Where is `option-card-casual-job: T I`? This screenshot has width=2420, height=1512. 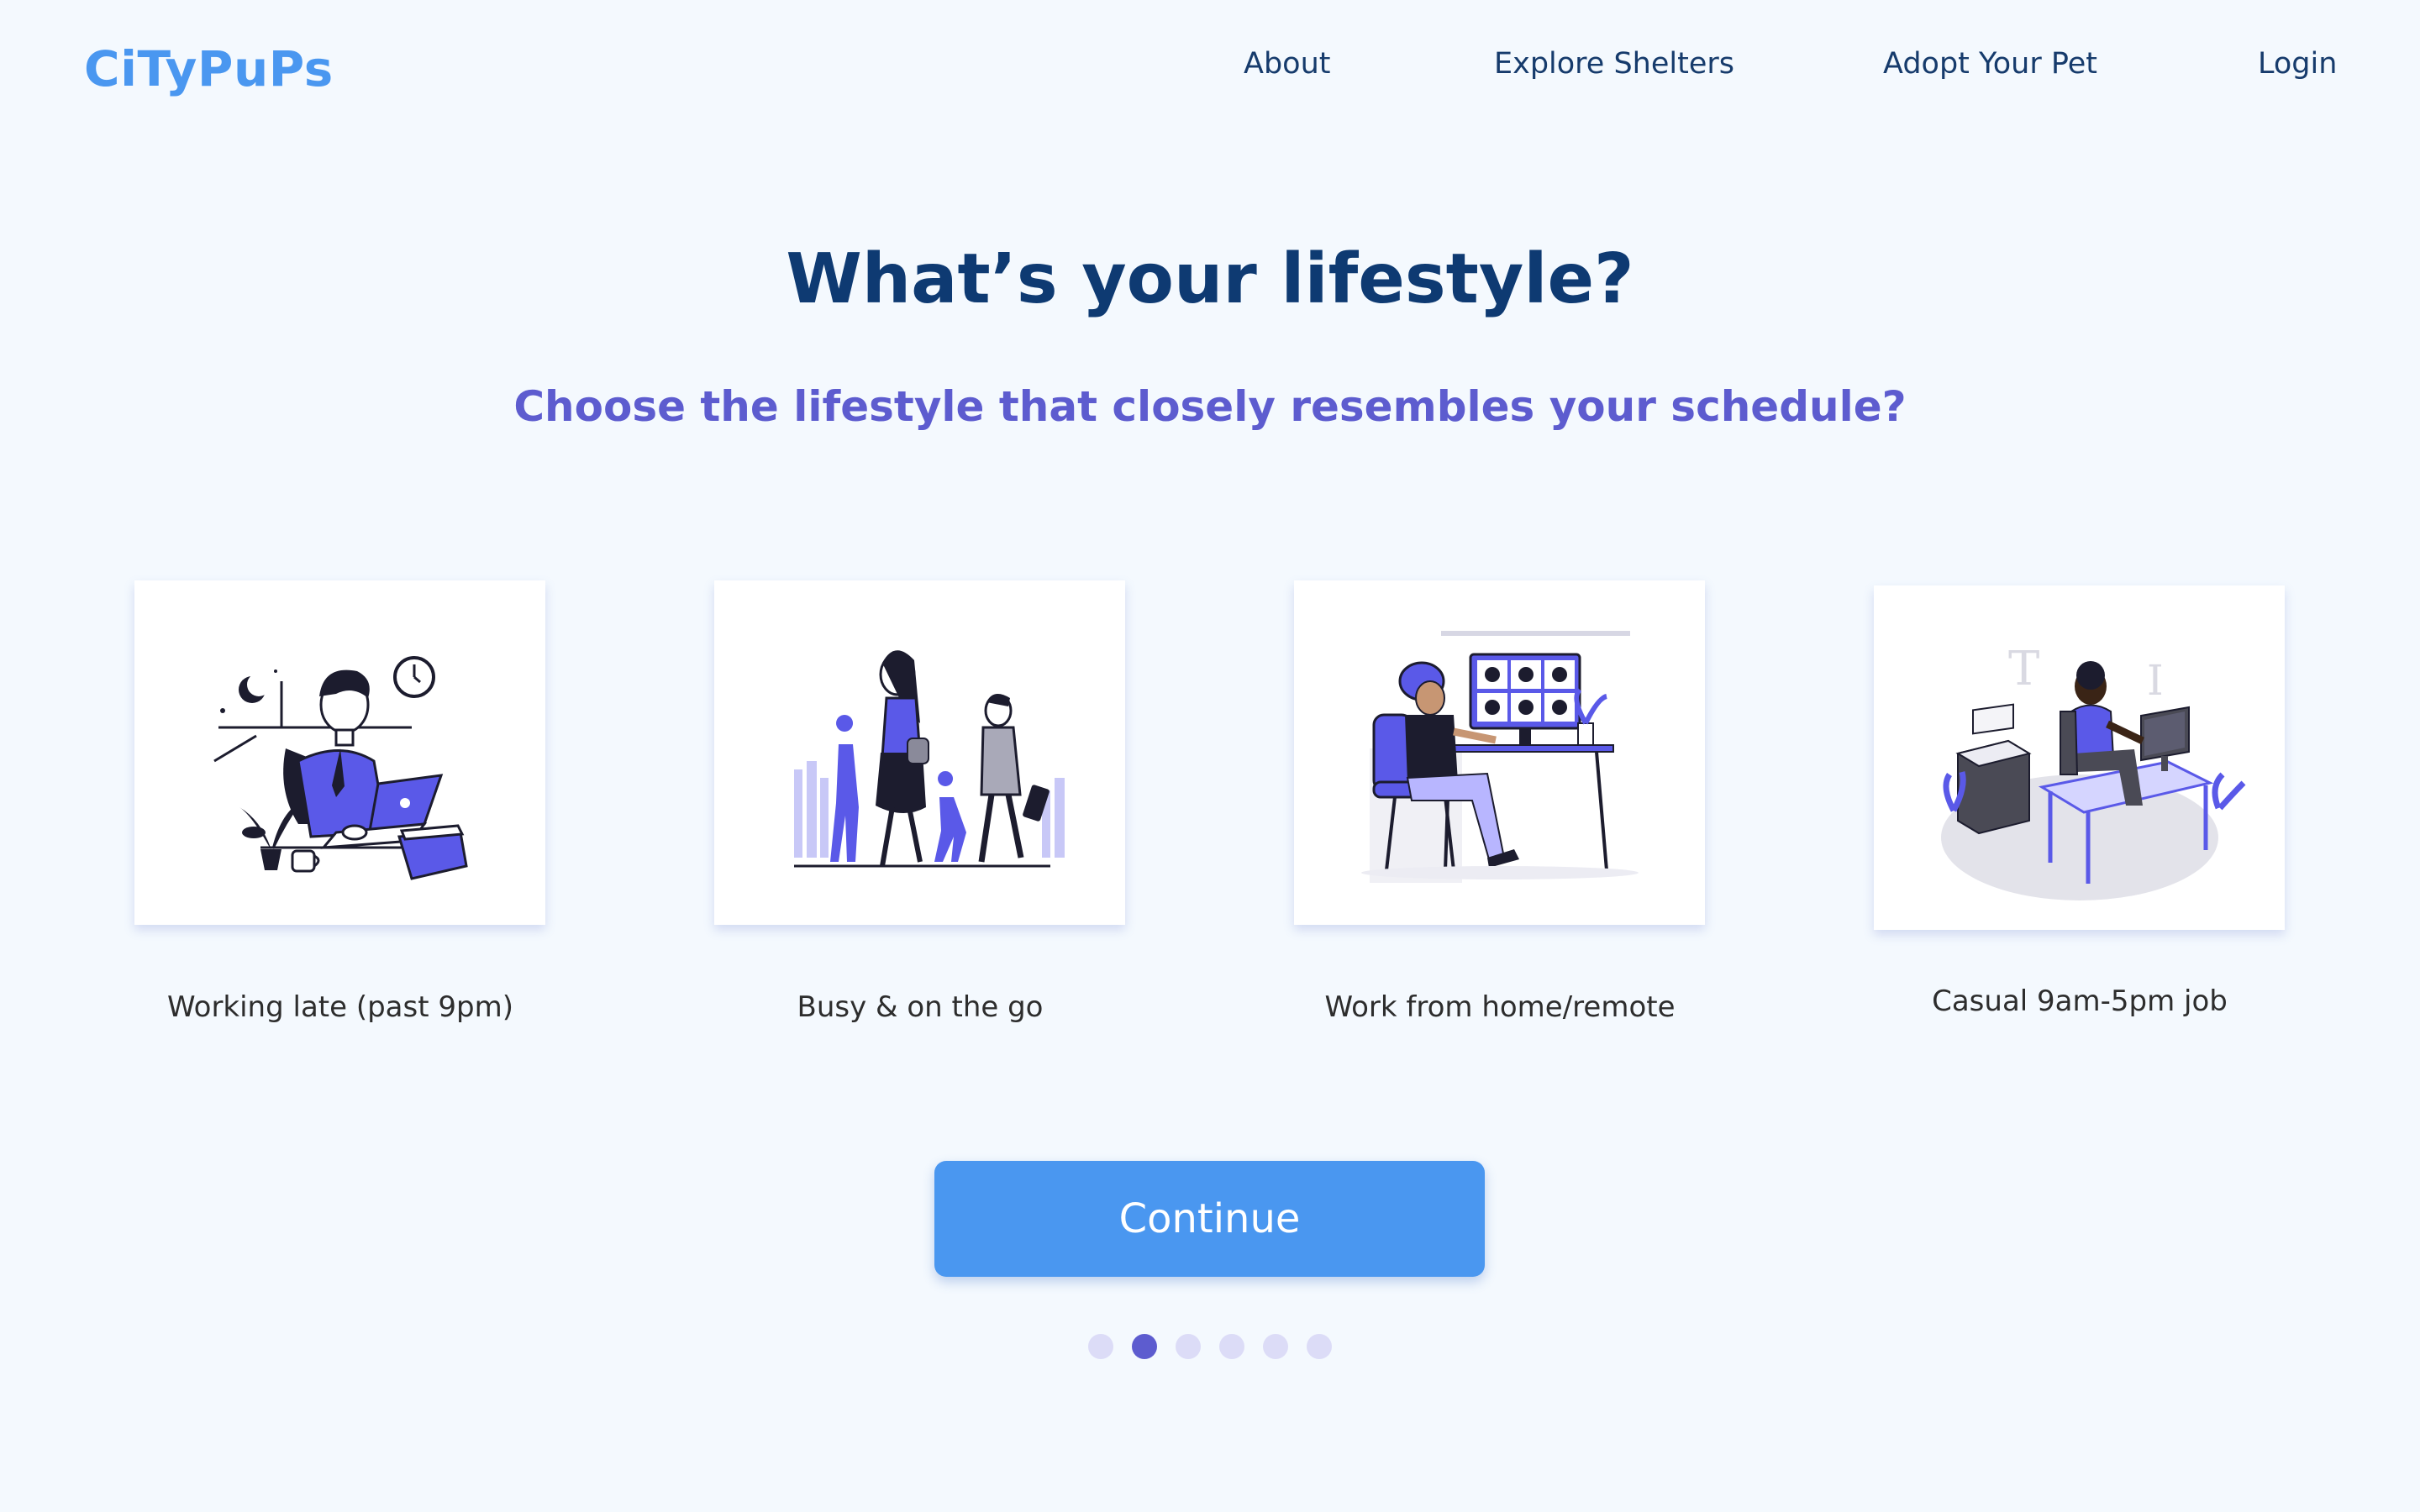 option-card-casual-job: T I is located at coordinates (2080, 757).